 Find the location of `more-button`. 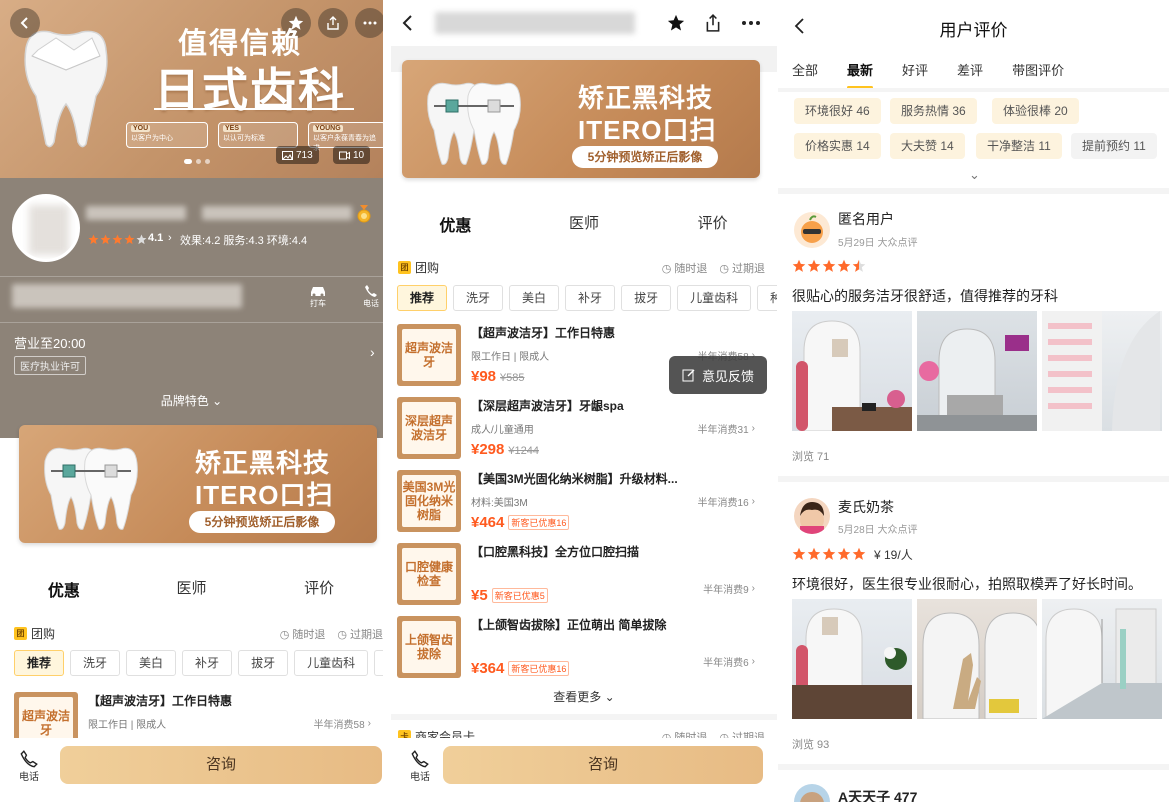

more-button is located at coordinates (369, 23).